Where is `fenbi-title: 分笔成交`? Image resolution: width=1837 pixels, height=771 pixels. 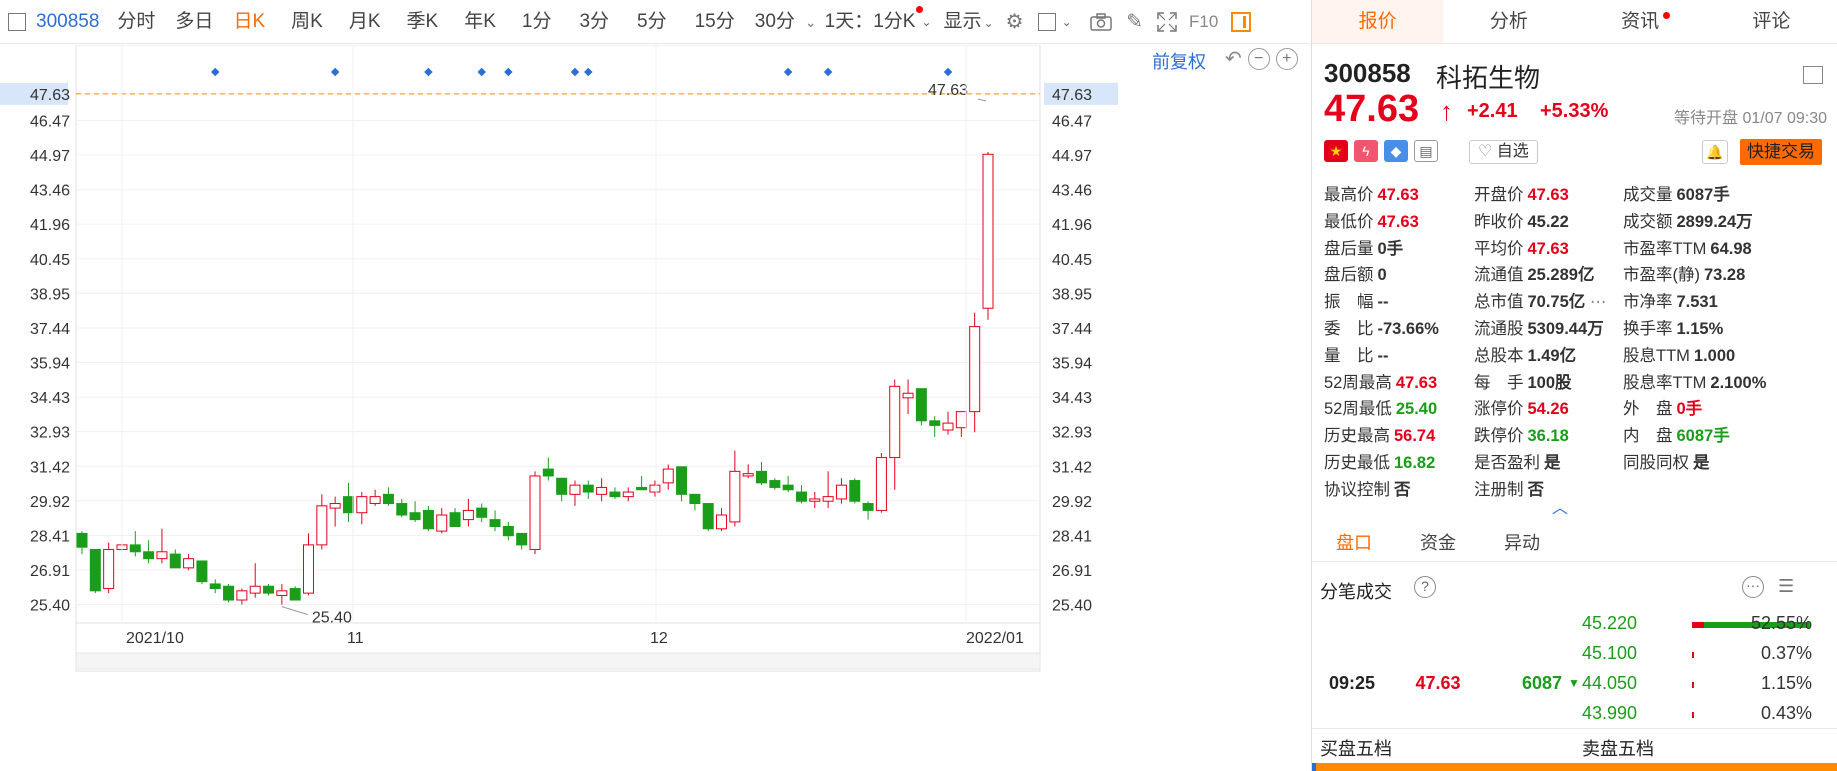
fenbi-title: 分笔成交 is located at coordinates (1356, 592).